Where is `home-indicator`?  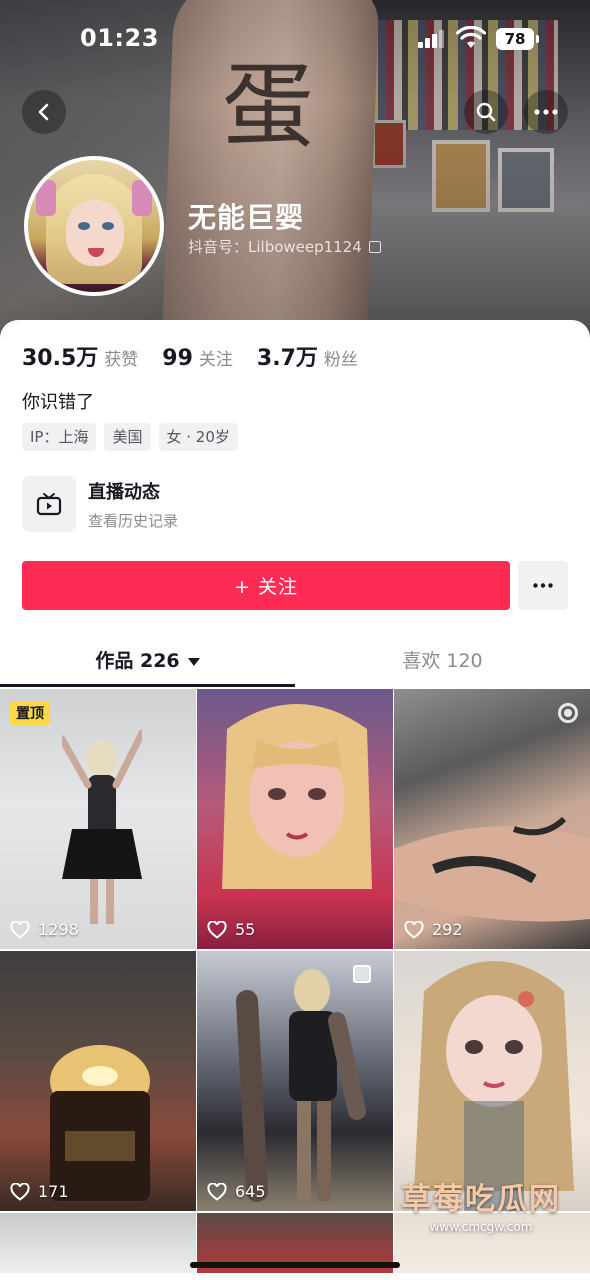 home-indicator is located at coordinates (295, 1265).